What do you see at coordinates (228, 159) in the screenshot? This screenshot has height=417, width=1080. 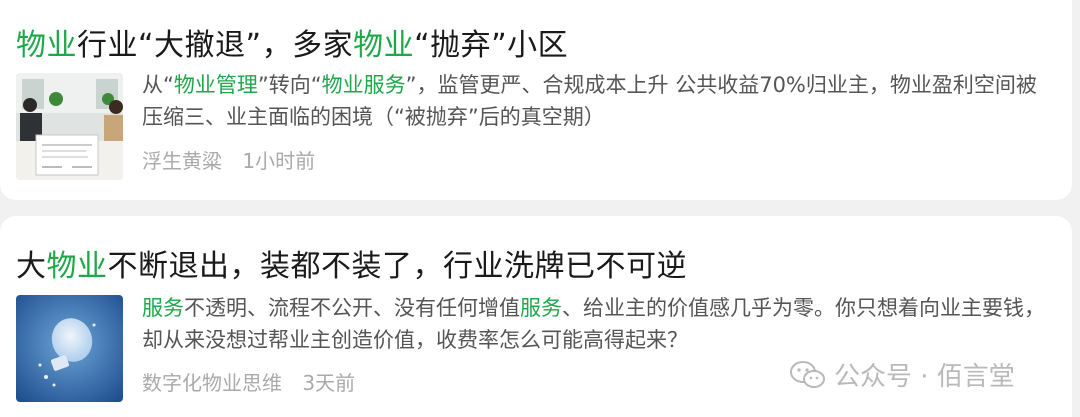 I see `article-meta: 浮生黄粱 1小时前` at bounding box center [228, 159].